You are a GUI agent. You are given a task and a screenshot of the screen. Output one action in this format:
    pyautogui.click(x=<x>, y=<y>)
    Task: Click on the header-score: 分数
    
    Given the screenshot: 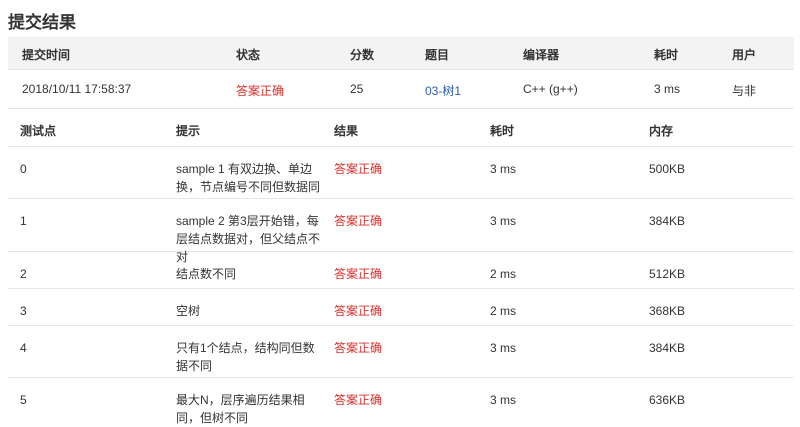 What is the action you would take?
    pyautogui.click(x=362, y=55)
    